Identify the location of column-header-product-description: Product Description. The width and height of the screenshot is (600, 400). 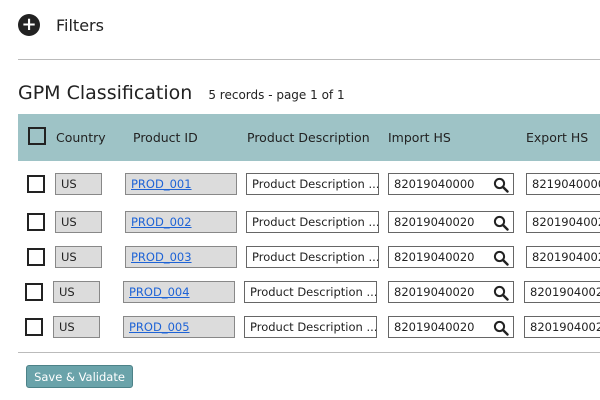
(308, 137).